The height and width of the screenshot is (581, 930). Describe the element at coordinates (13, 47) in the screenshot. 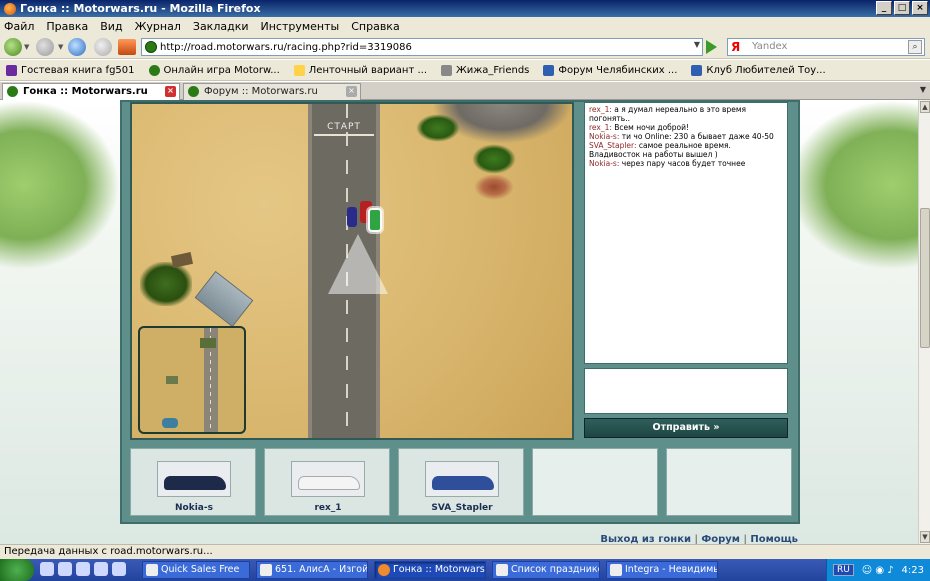

I see `back-arrow-icon` at that location.